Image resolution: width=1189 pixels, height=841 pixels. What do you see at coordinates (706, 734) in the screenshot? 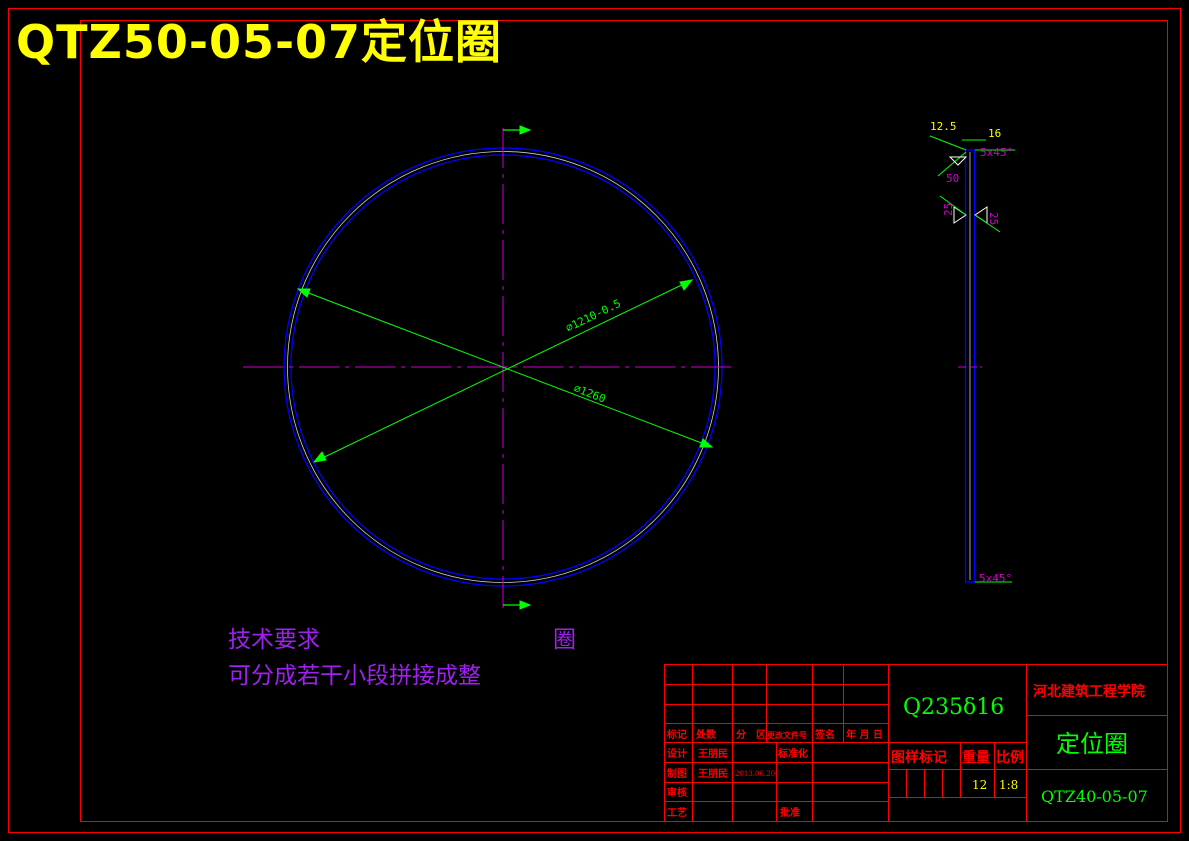
I see `hdr-count: 处数` at bounding box center [706, 734].